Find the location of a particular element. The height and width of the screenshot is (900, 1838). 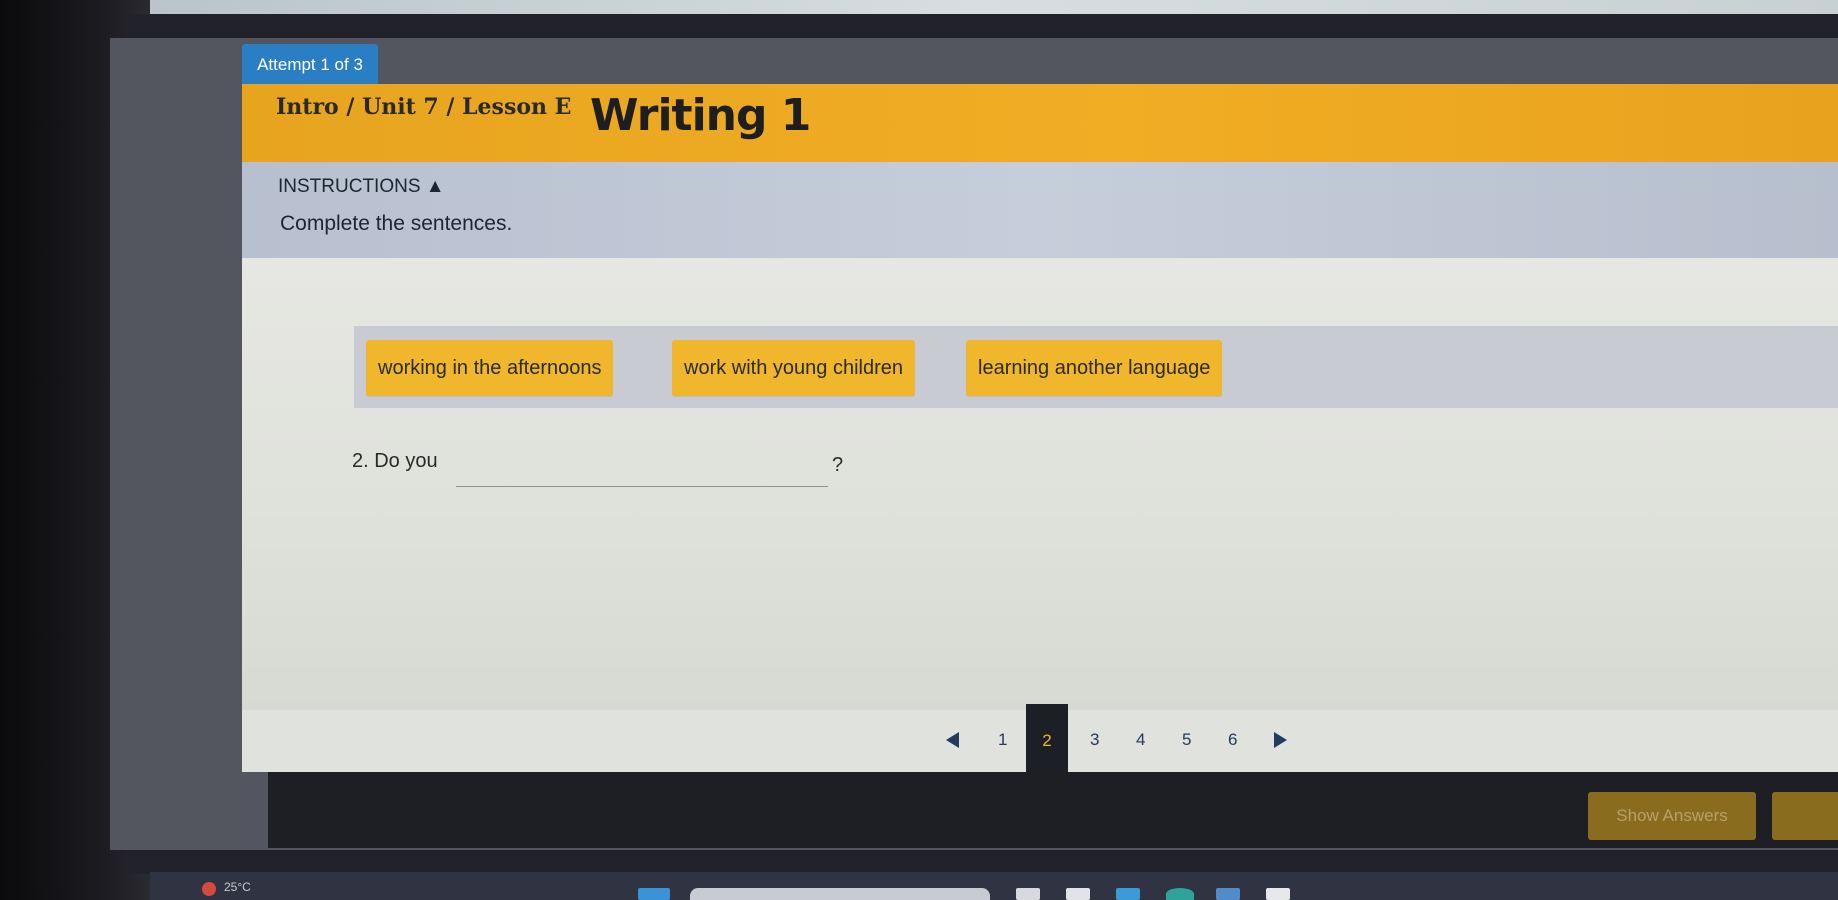

monitor-glare is located at coordinates (974, 7).